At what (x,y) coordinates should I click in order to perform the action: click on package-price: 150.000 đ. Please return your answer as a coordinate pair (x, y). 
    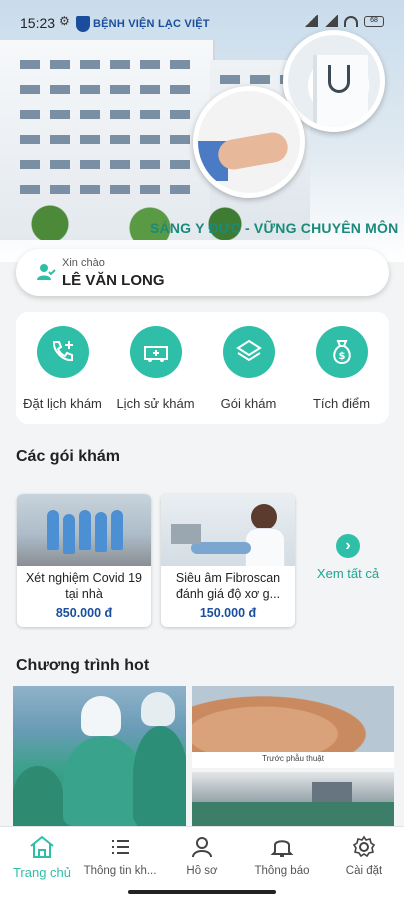
    Looking at the image, I should click on (228, 613).